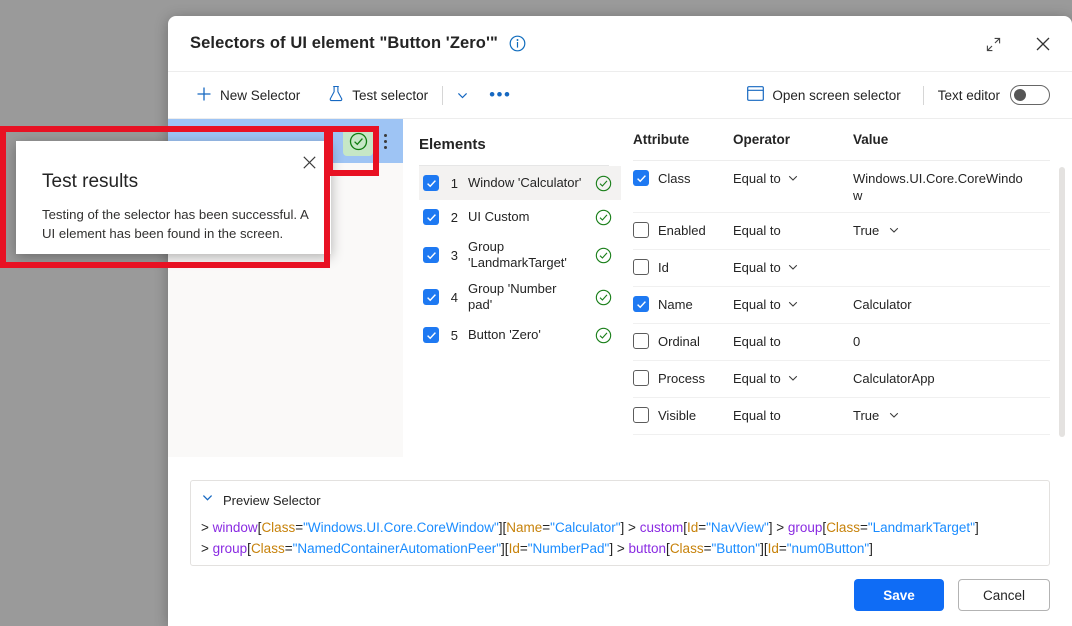 This screenshot has height=626, width=1072. Describe the element at coordinates (921, 527) in the screenshot. I see `selector-token-val: "LandmarkTarget"` at that location.